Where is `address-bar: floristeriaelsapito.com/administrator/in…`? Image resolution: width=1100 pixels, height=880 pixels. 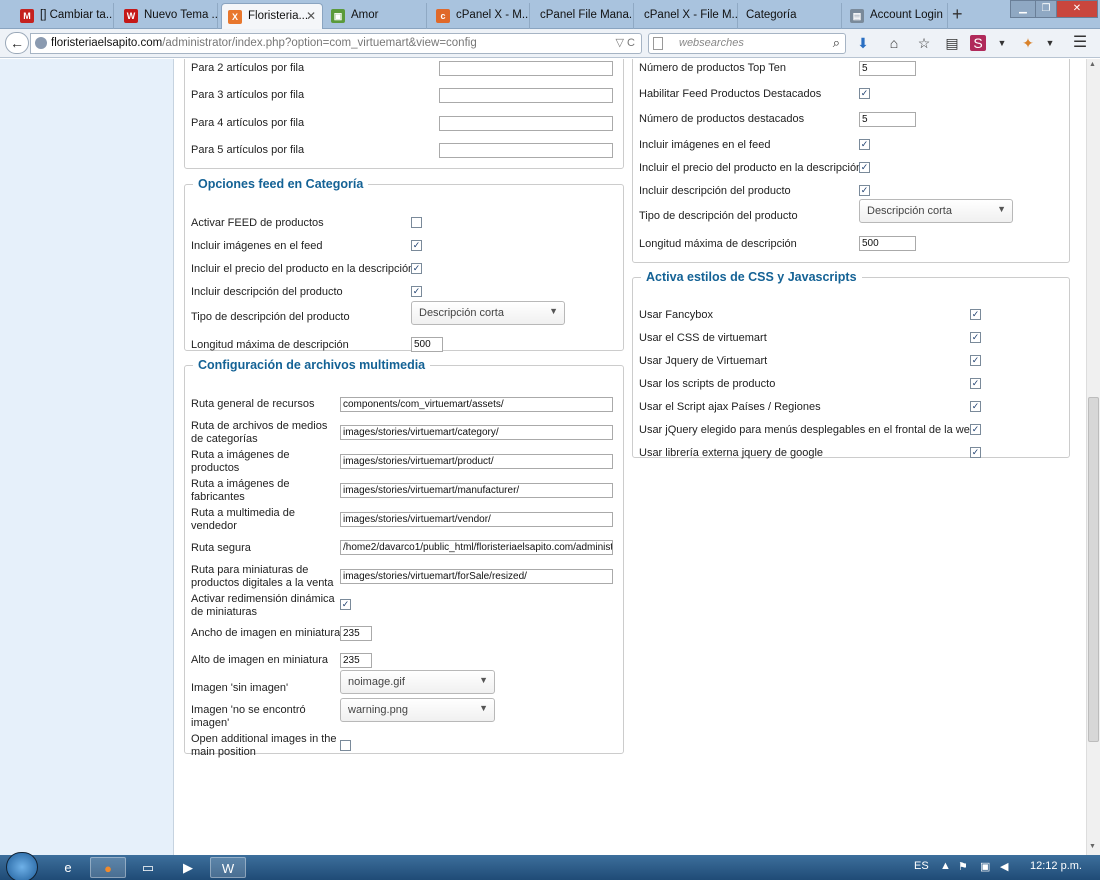 address-bar: floristeriaelsapito.com/administrator/in… is located at coordinates (336, 43).